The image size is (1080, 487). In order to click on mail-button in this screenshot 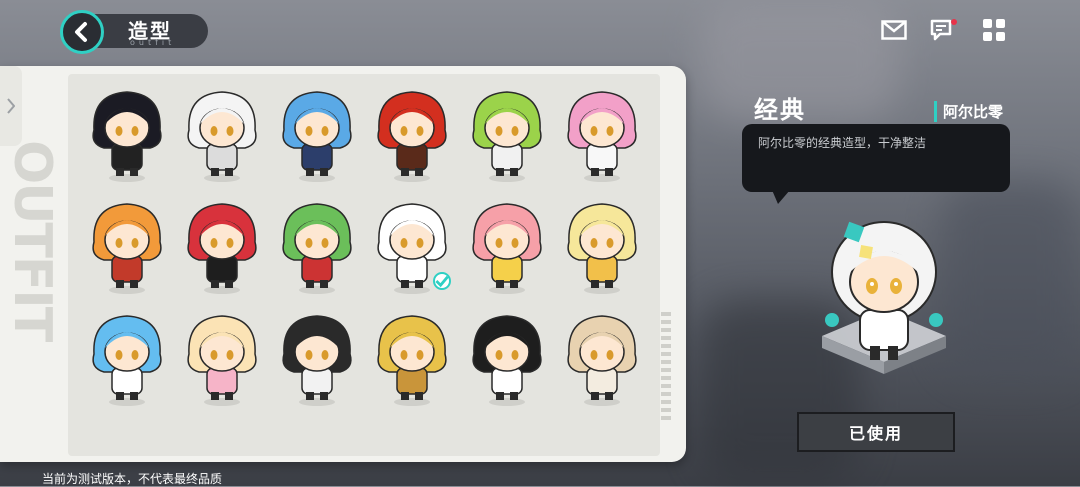, I will do `click(894, 30)`.